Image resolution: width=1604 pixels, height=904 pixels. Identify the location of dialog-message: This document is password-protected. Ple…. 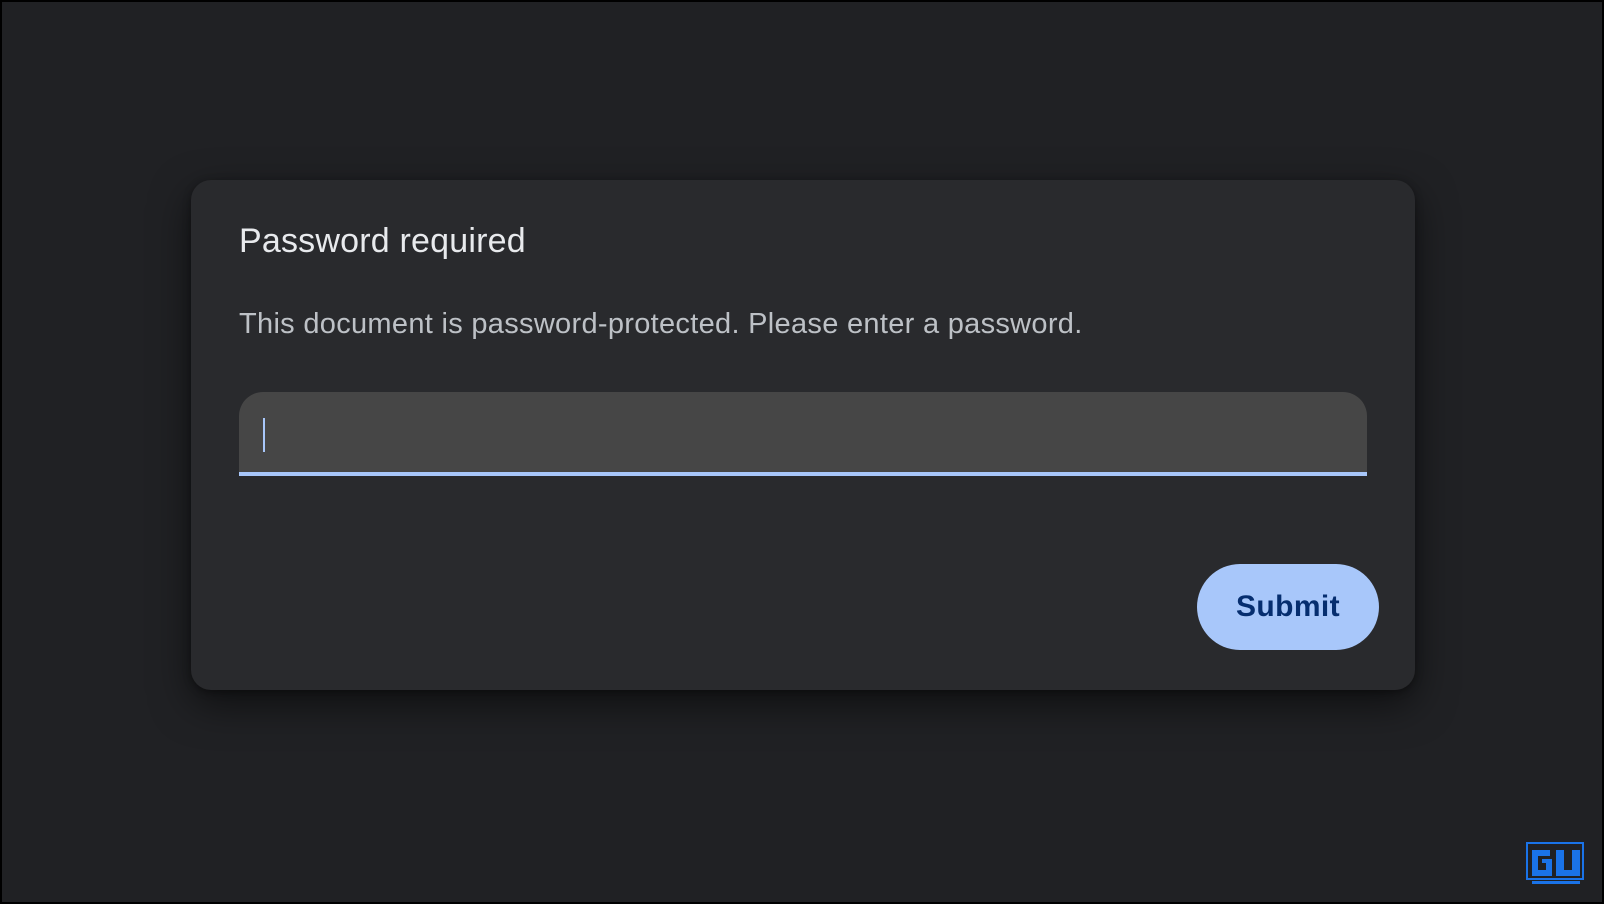
(661, 324).